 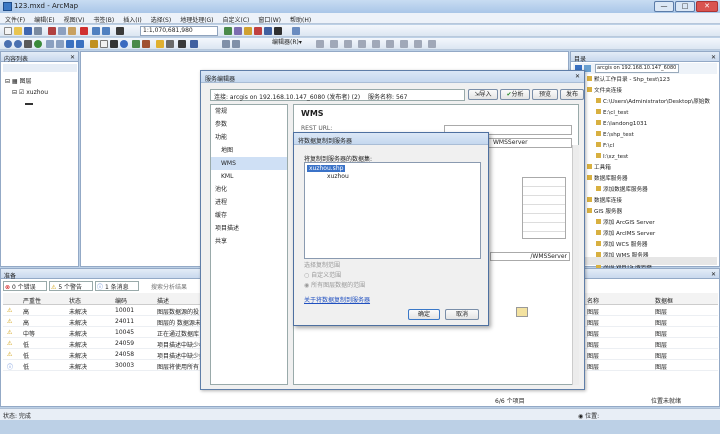 I want to click on nav-item: 功能, so click(x=249, y=137).